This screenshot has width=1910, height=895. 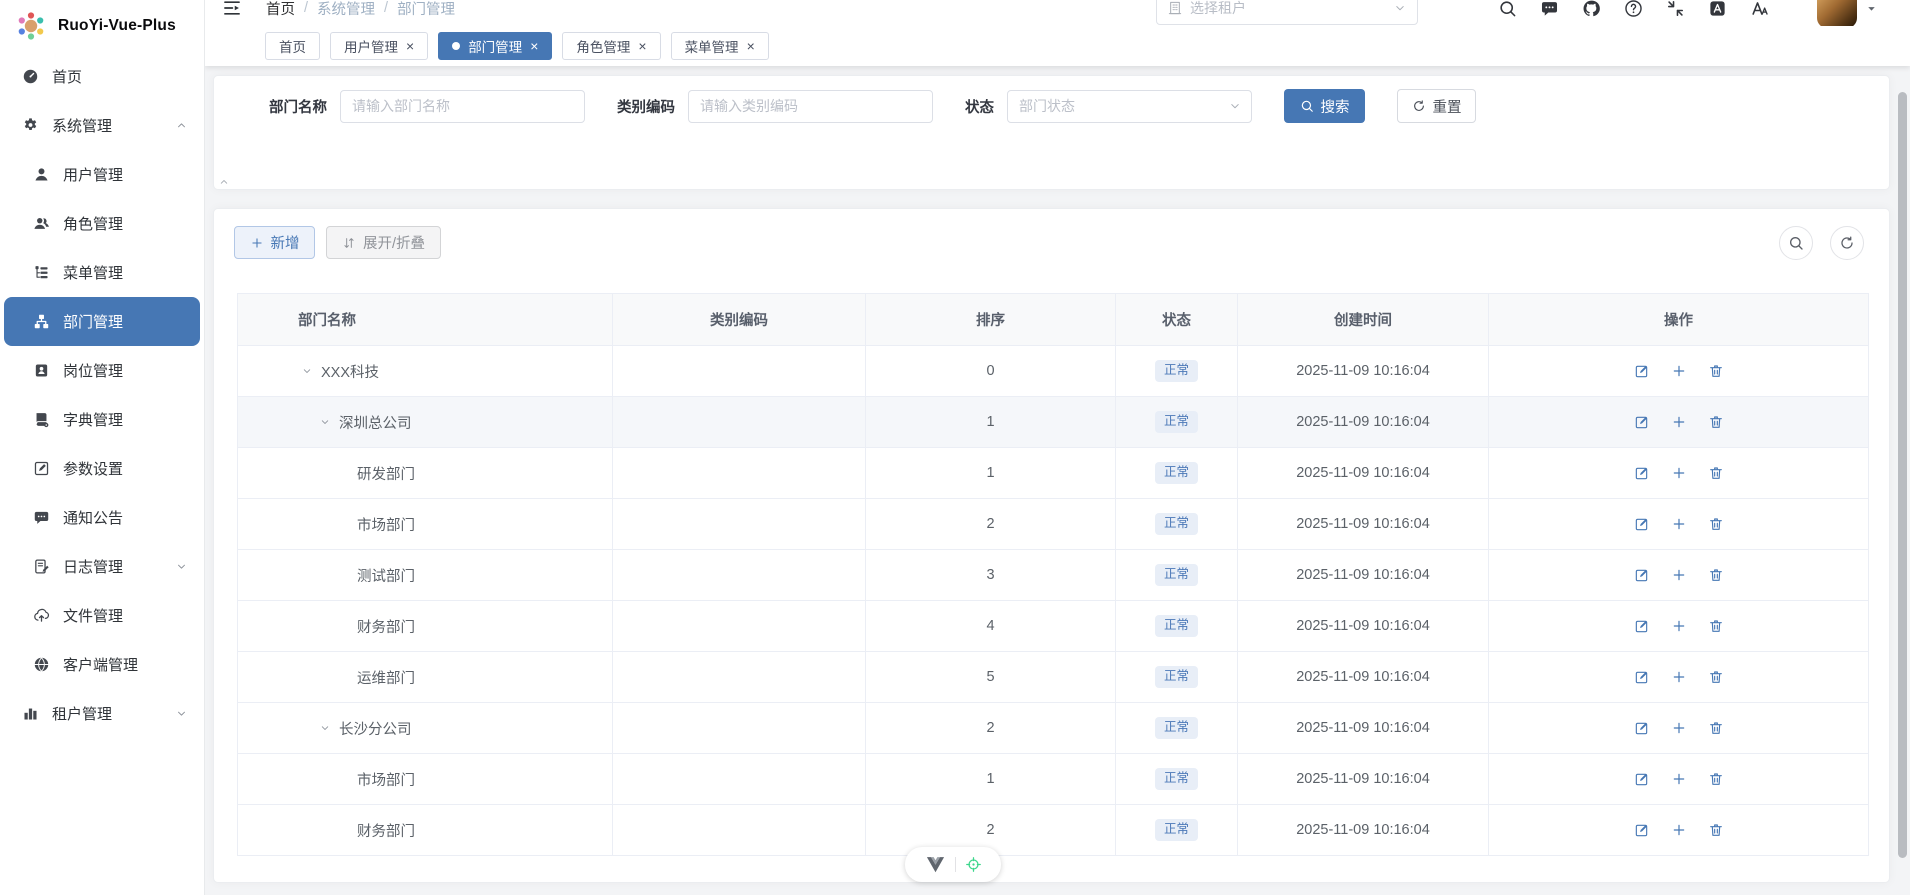 I want to click on tab-home: 首页, so click(x=292, y=46).